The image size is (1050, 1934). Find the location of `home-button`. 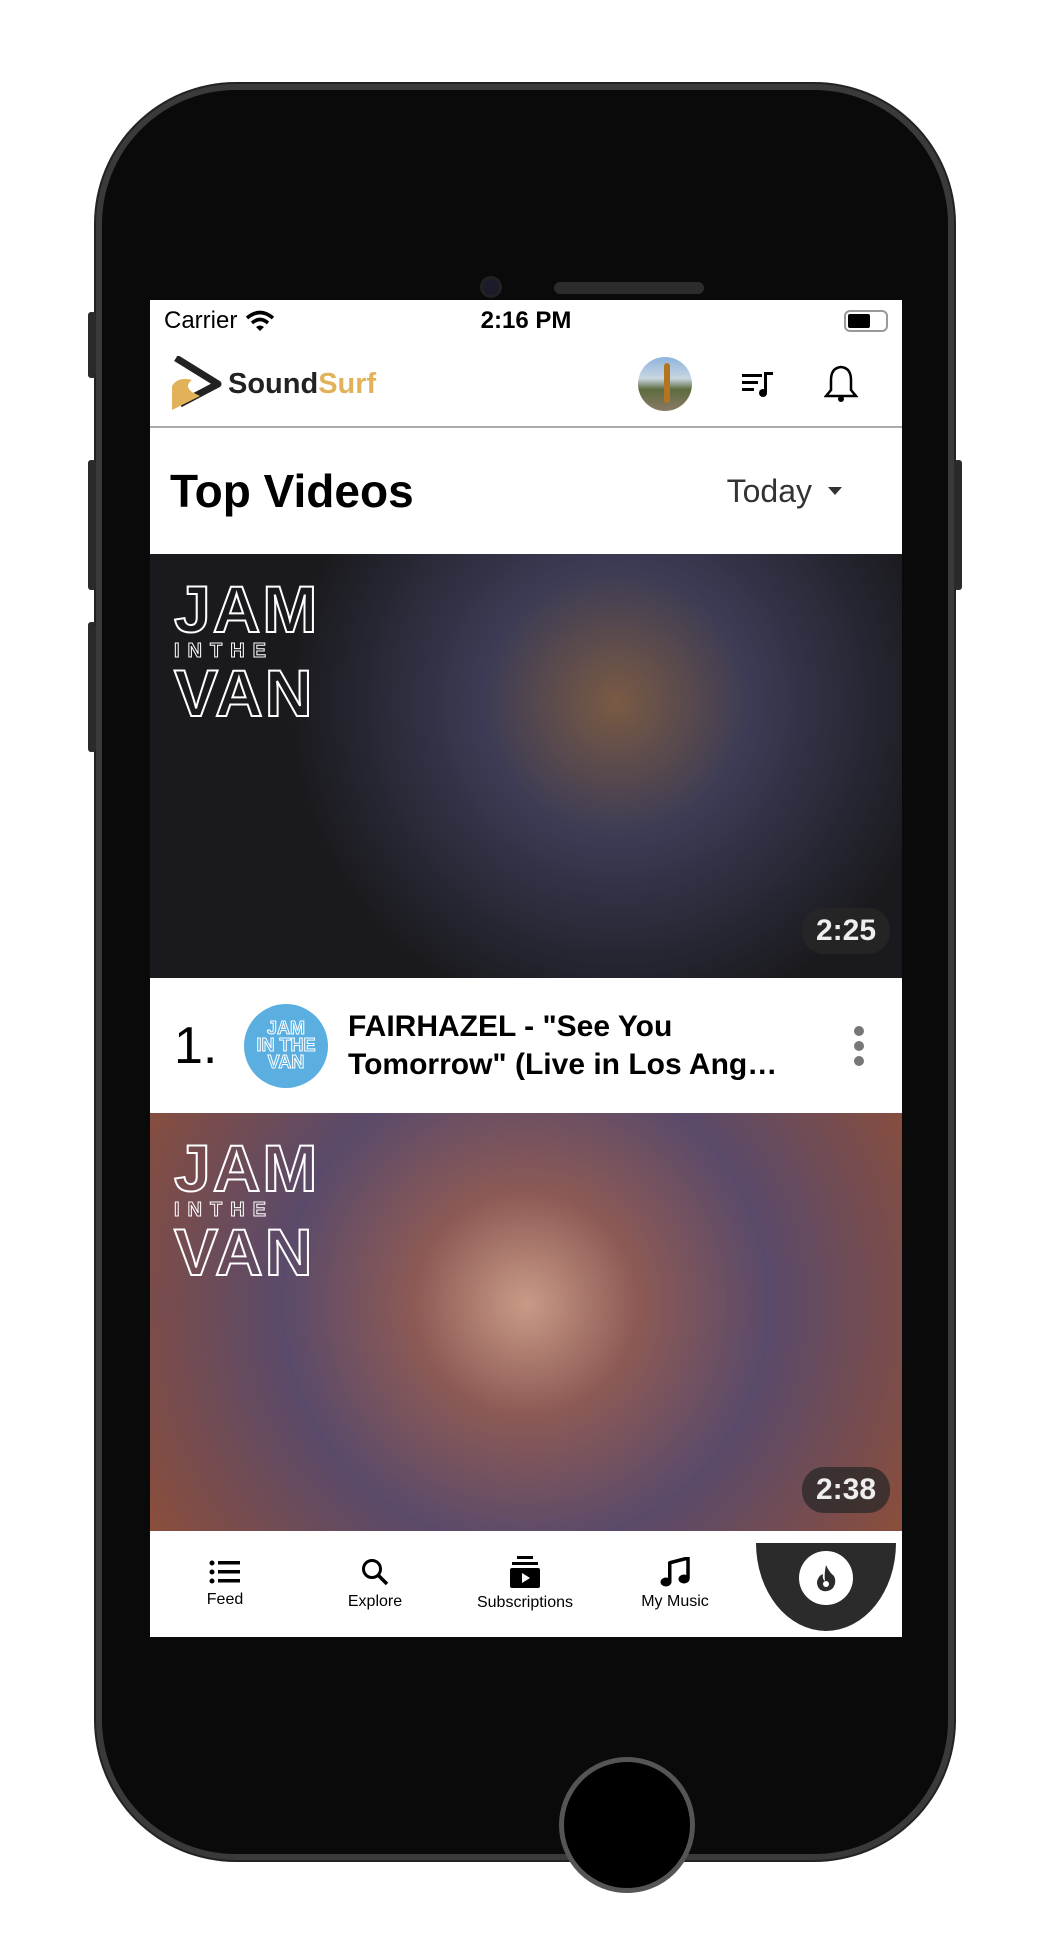

home-button is located at coordinates (627, 1825).